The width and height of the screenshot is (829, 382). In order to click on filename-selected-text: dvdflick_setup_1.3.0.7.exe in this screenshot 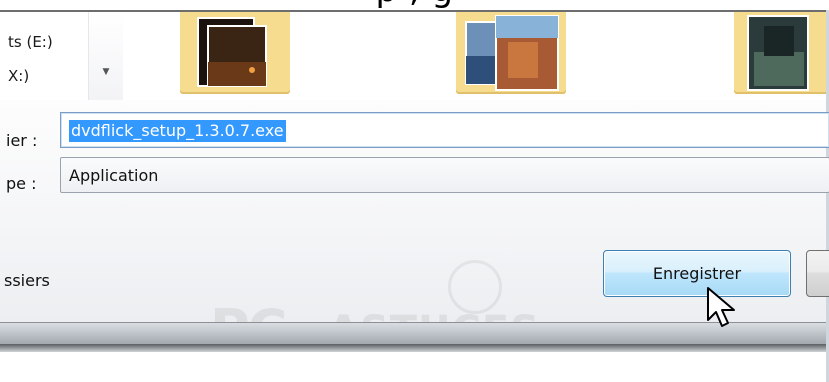, I will do `click(177, 131)`.